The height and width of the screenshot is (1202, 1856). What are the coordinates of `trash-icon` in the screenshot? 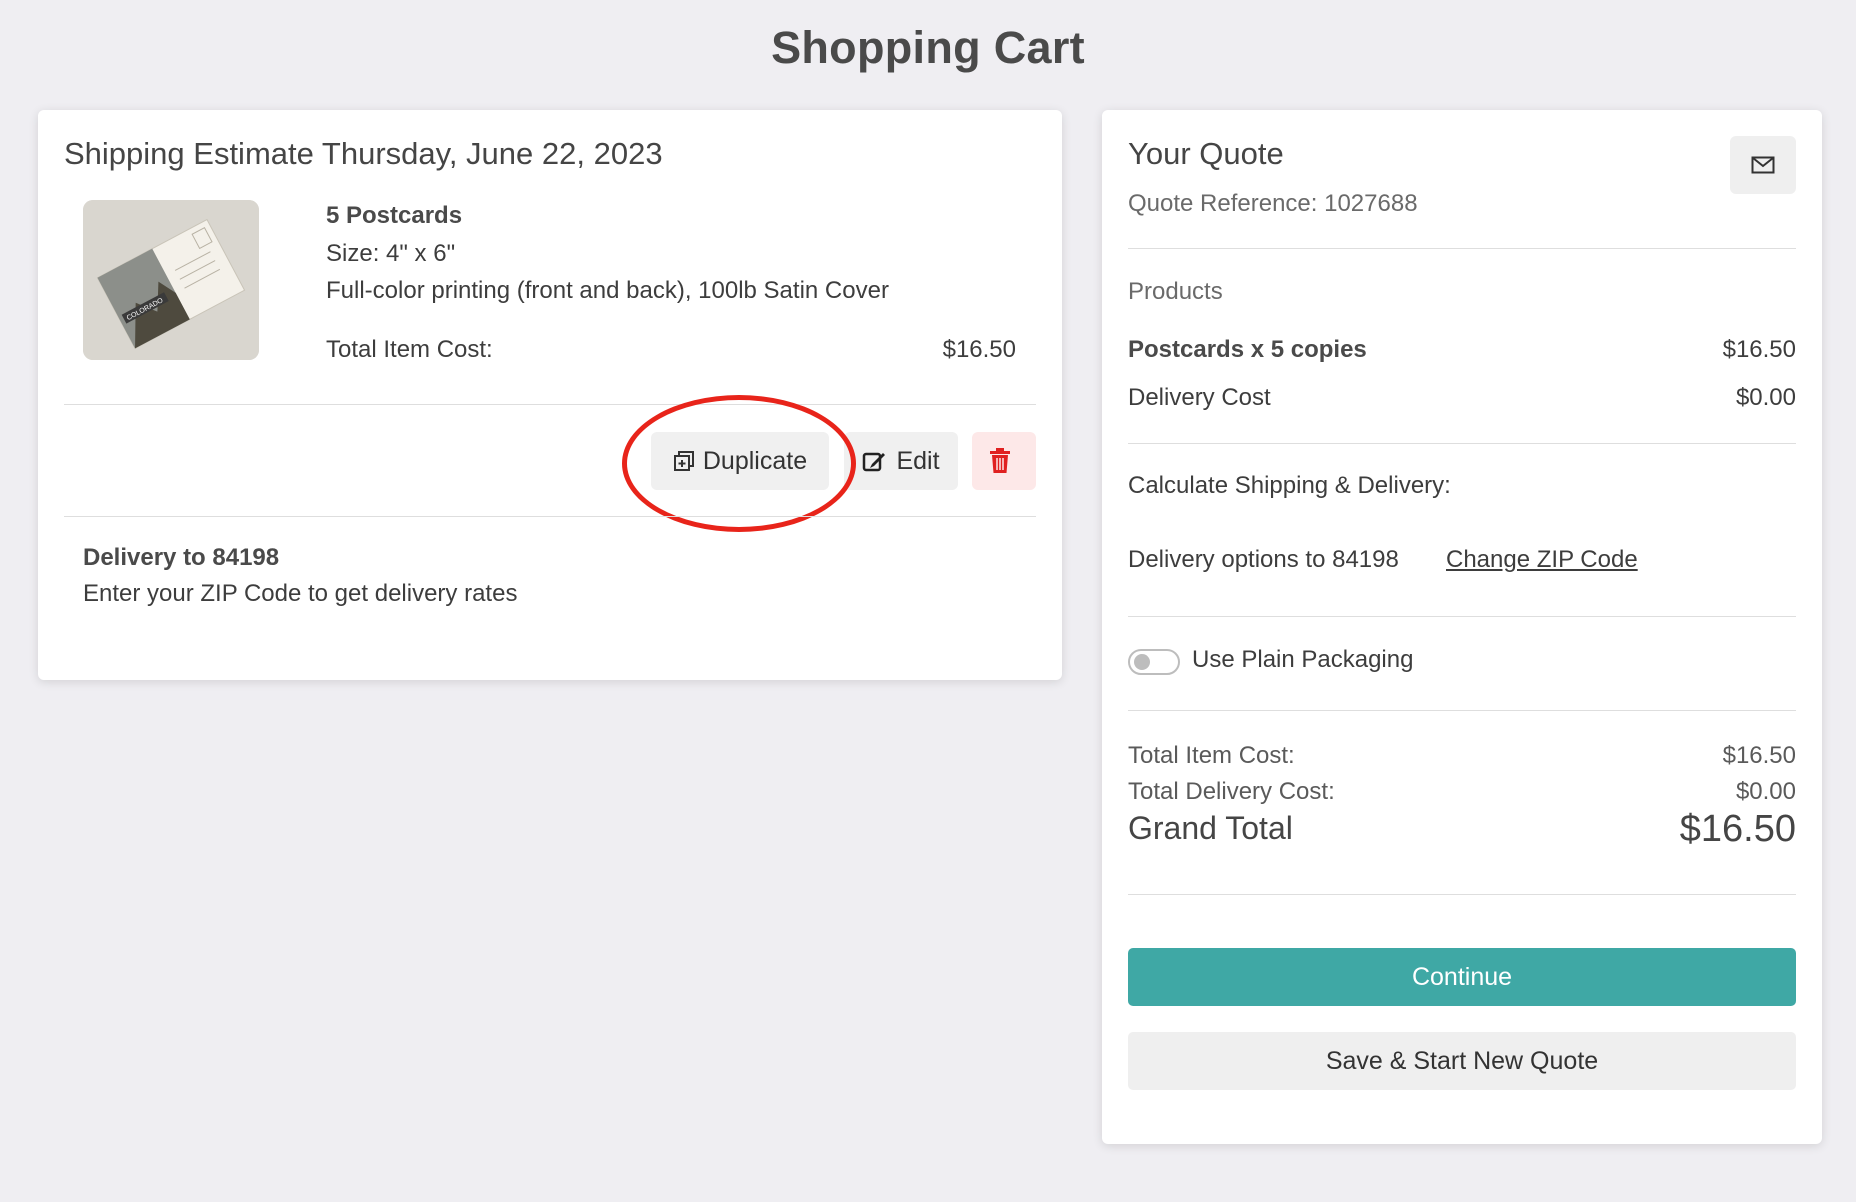 It's located at (1000, 460).